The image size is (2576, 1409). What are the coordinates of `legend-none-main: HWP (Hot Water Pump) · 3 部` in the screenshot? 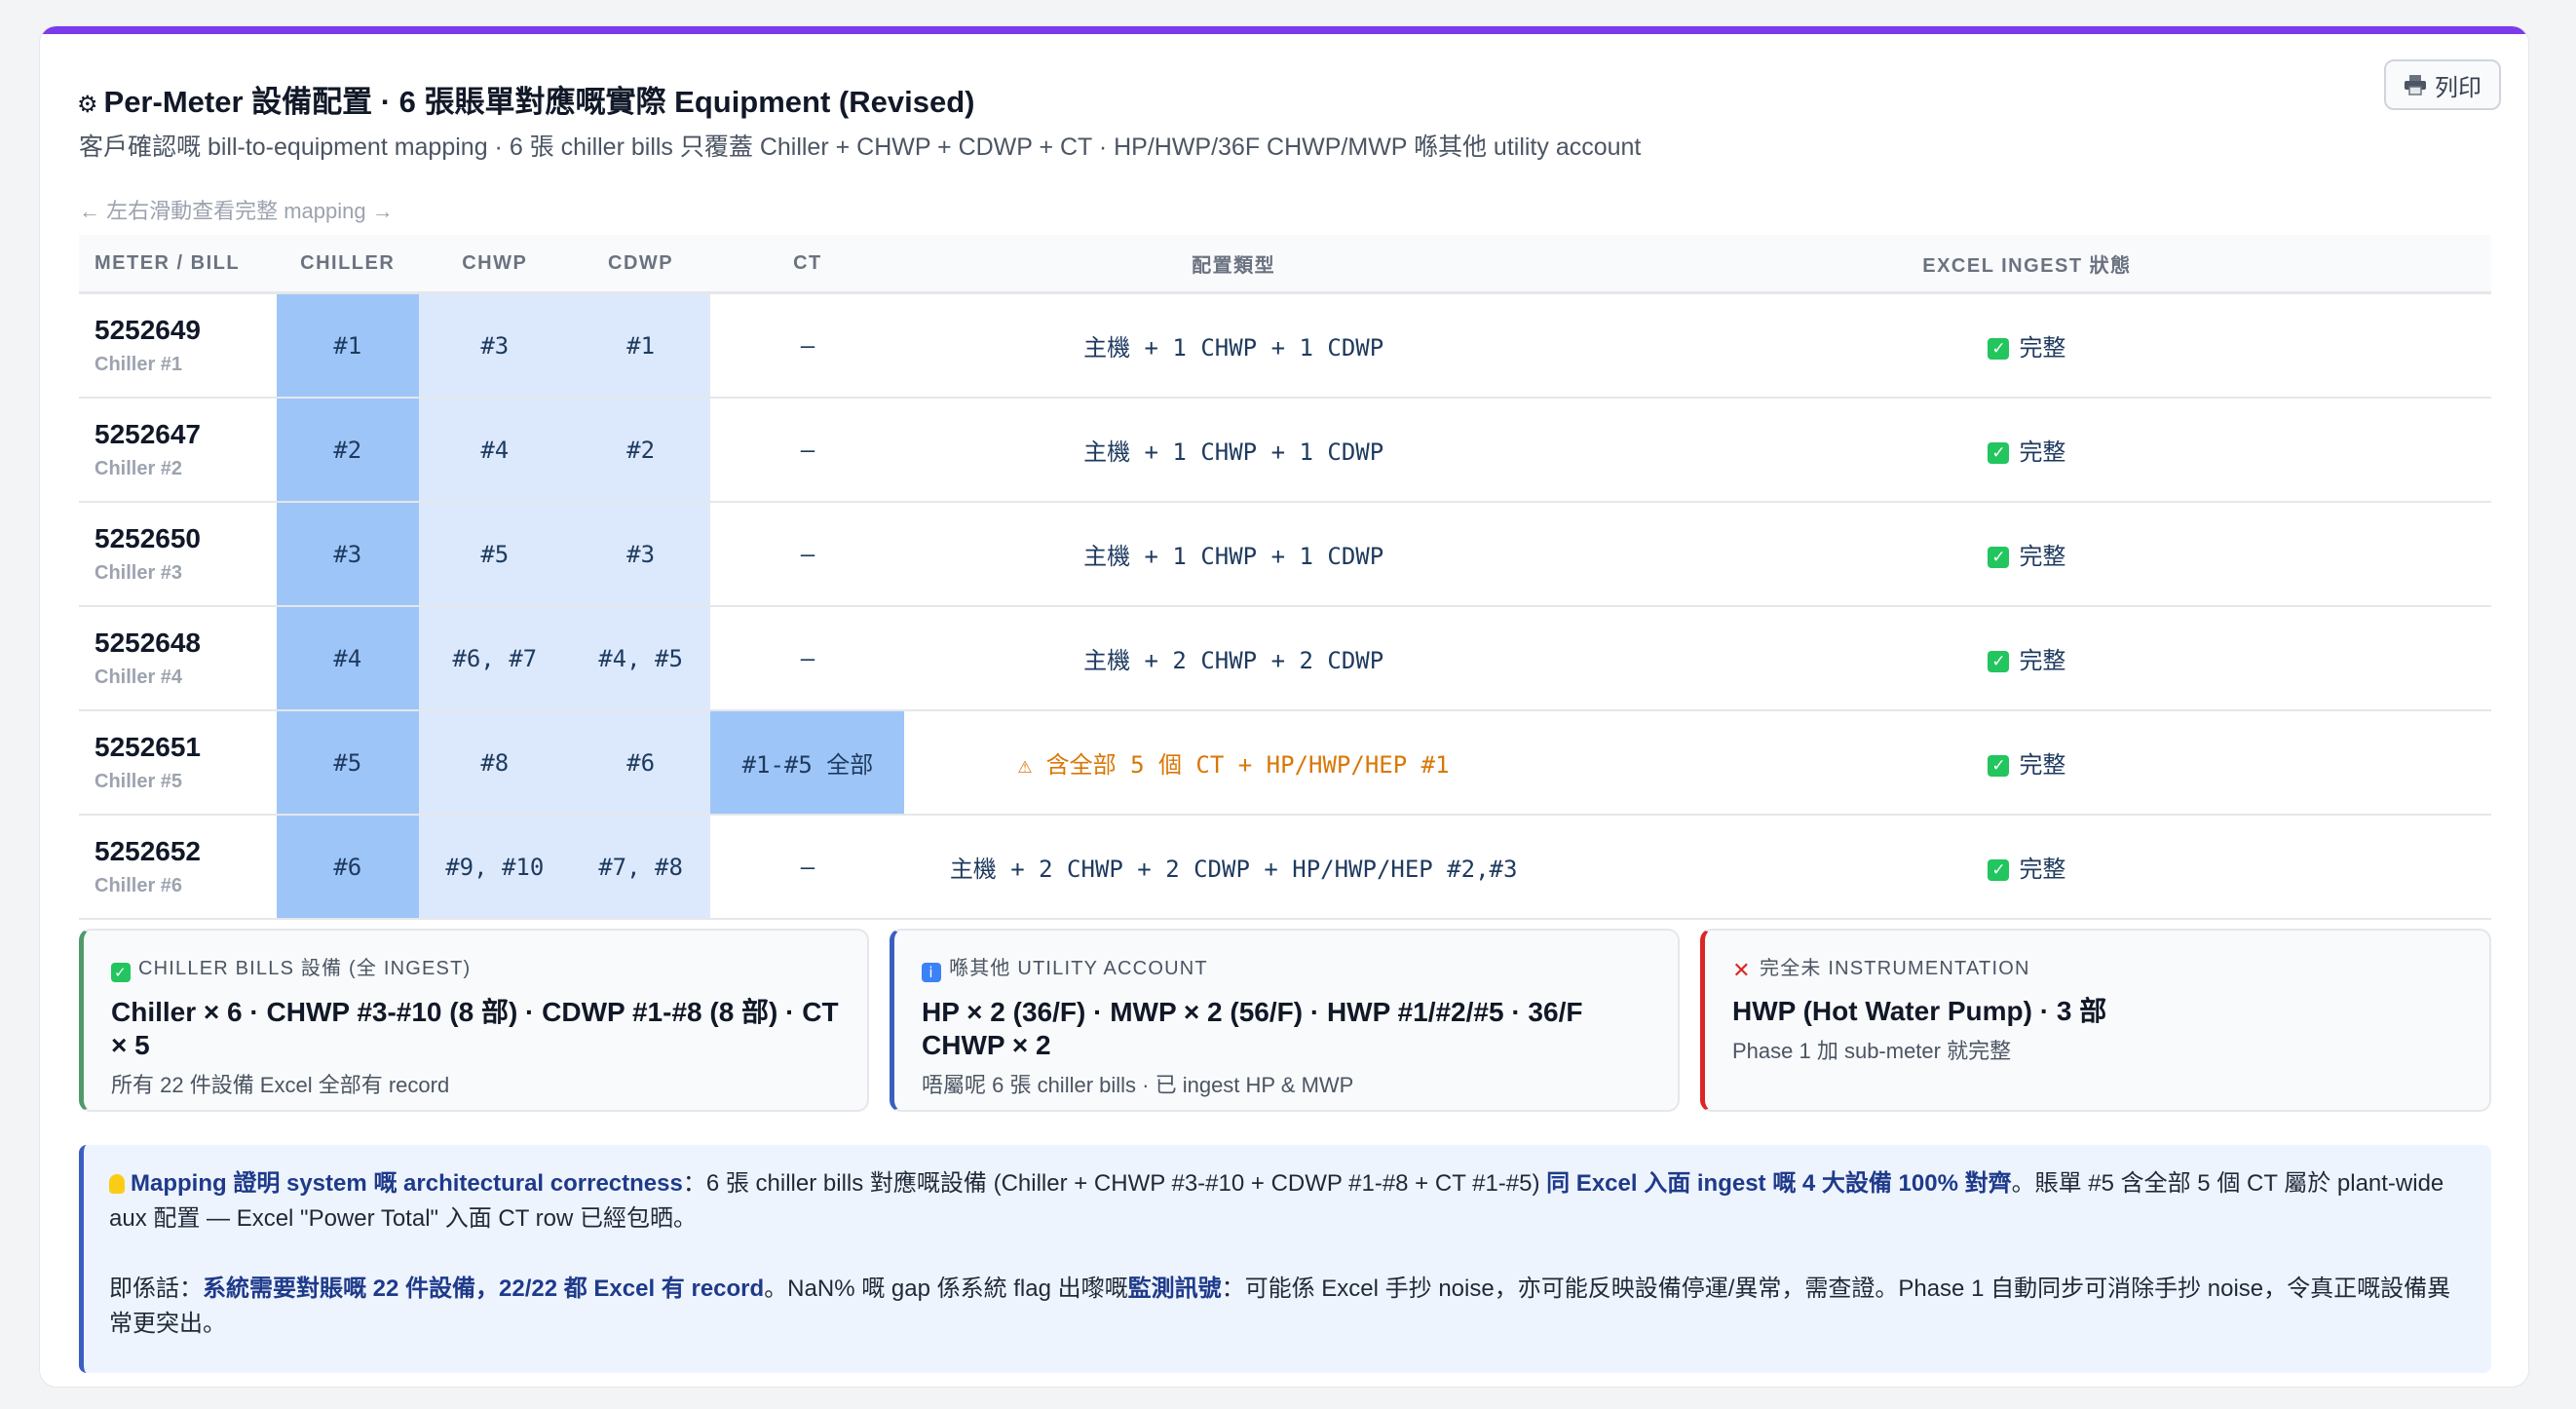 It's located at (1919, 1011).